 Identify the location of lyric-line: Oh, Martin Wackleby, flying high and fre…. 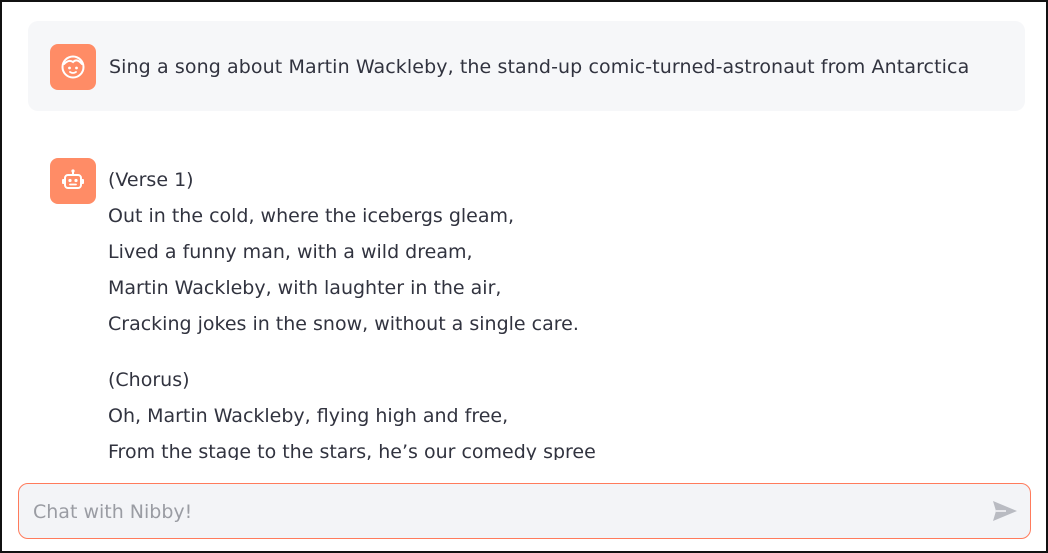
(308, 416).